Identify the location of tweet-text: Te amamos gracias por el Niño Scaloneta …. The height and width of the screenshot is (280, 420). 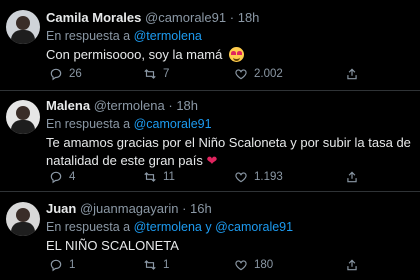
(231, 152).